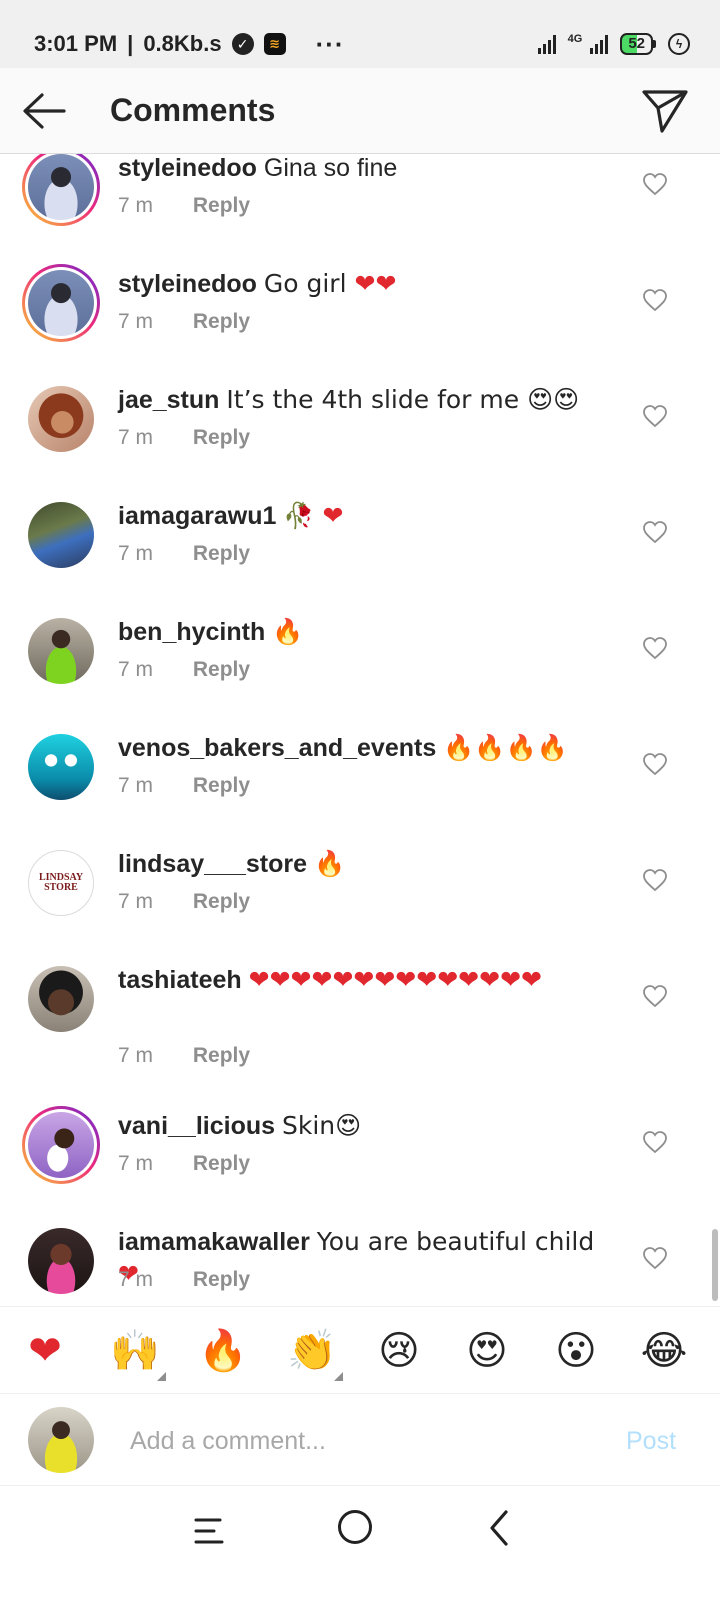 This screenshot has width=720, height=1600. I want to click on share-button, so click(665, 111).